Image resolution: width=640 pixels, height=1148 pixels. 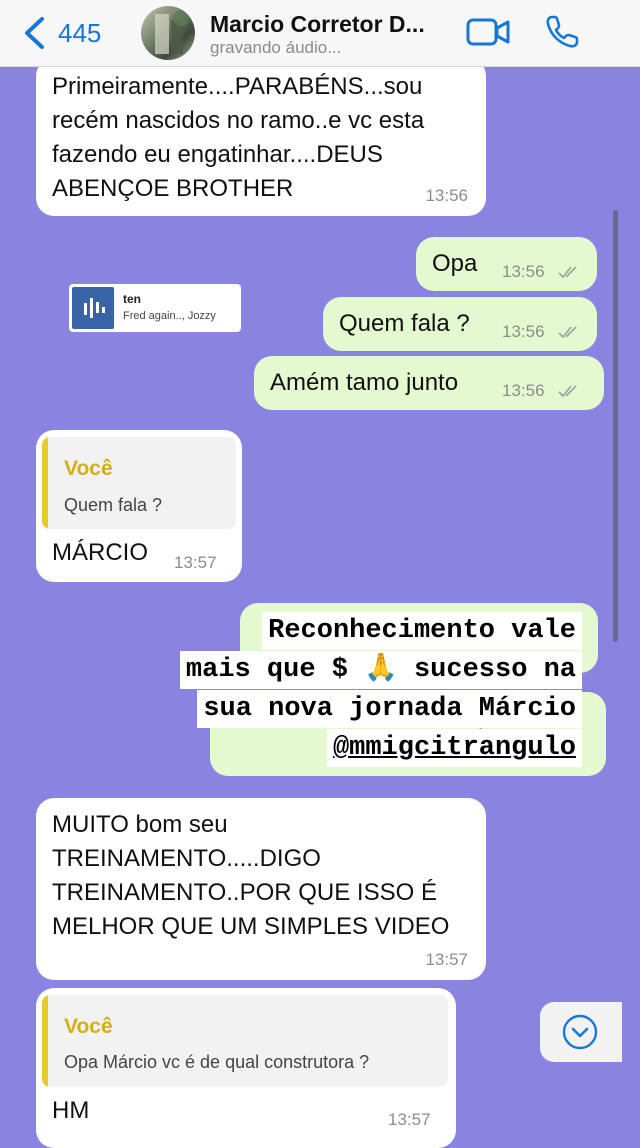 I want to click on message-outgoing: Opa 13:56, so click(x=506, y=264).